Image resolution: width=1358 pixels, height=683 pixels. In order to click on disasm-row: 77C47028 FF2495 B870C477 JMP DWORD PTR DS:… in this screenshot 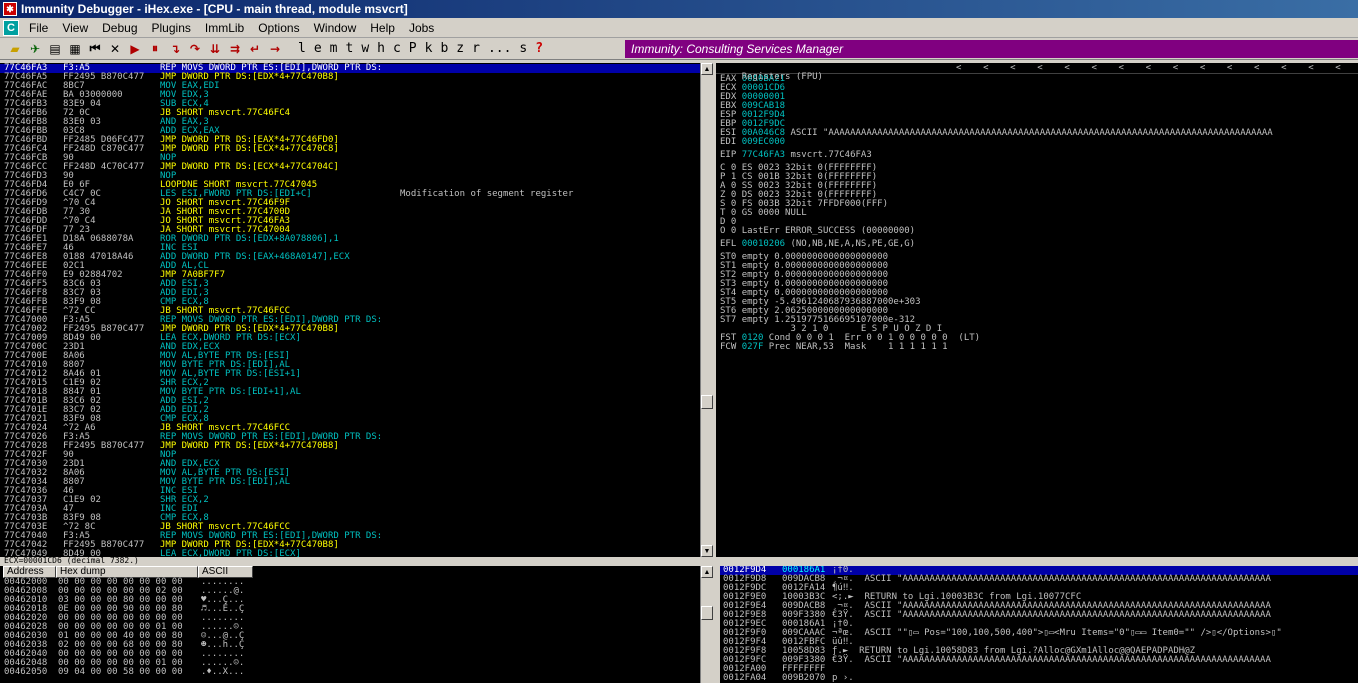, I will do `click(350, 446)`.